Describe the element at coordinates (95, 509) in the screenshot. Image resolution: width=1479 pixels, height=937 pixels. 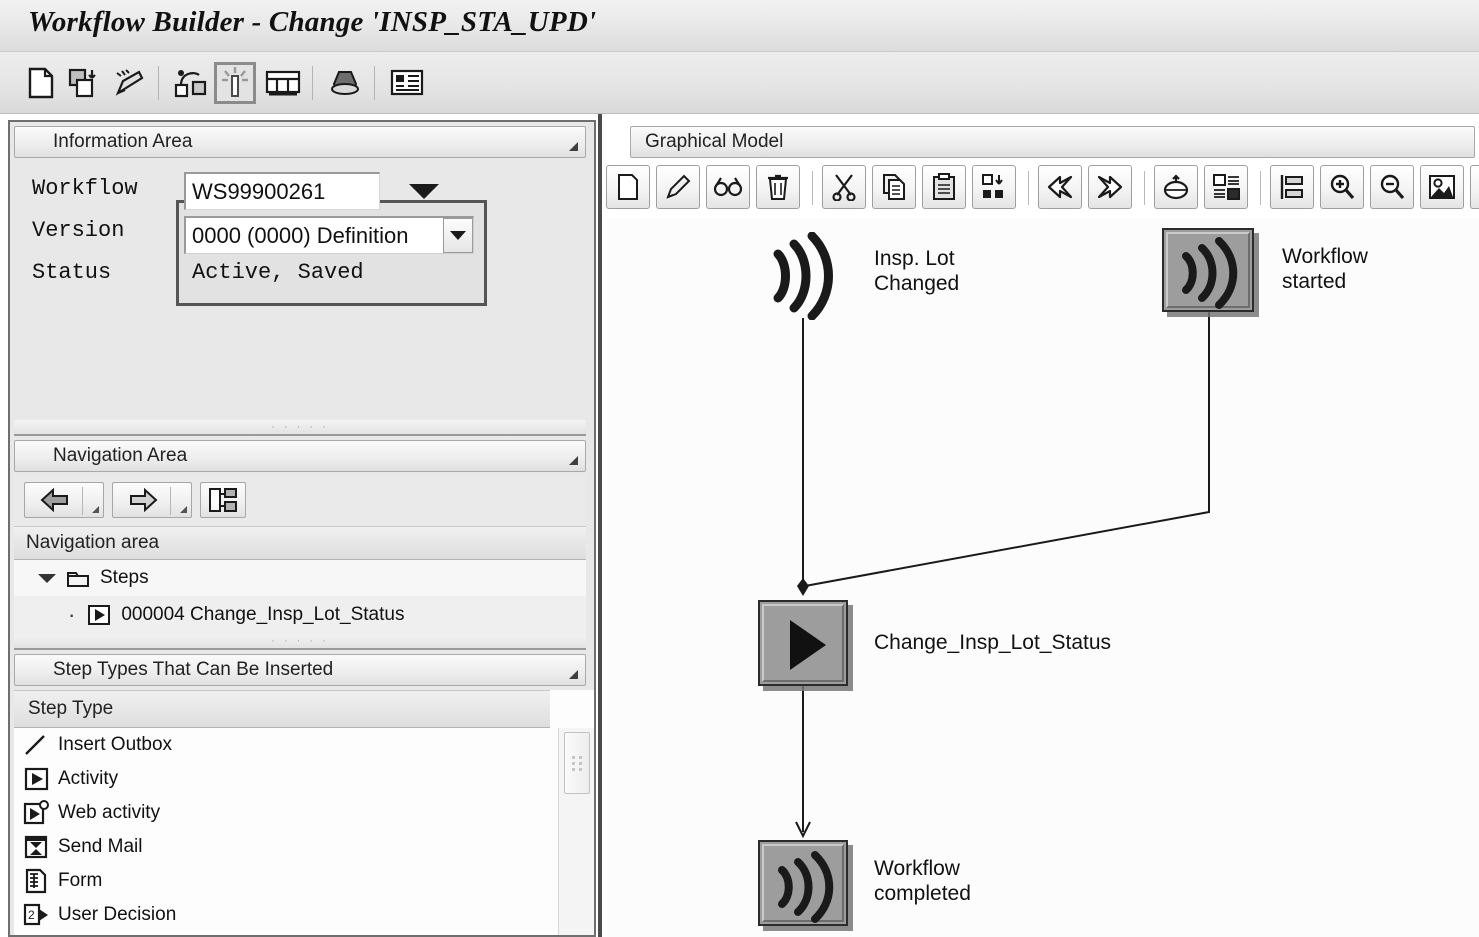
I see `back-dropdown-arrow-icon` at that location.